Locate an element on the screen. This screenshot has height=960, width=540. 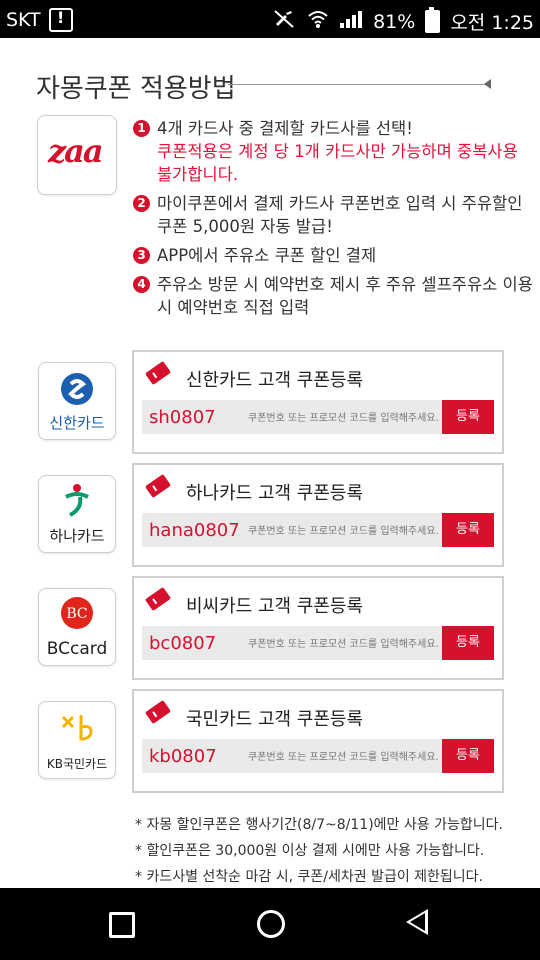
carrier-label: SKT is located at coordinates (23, 20).